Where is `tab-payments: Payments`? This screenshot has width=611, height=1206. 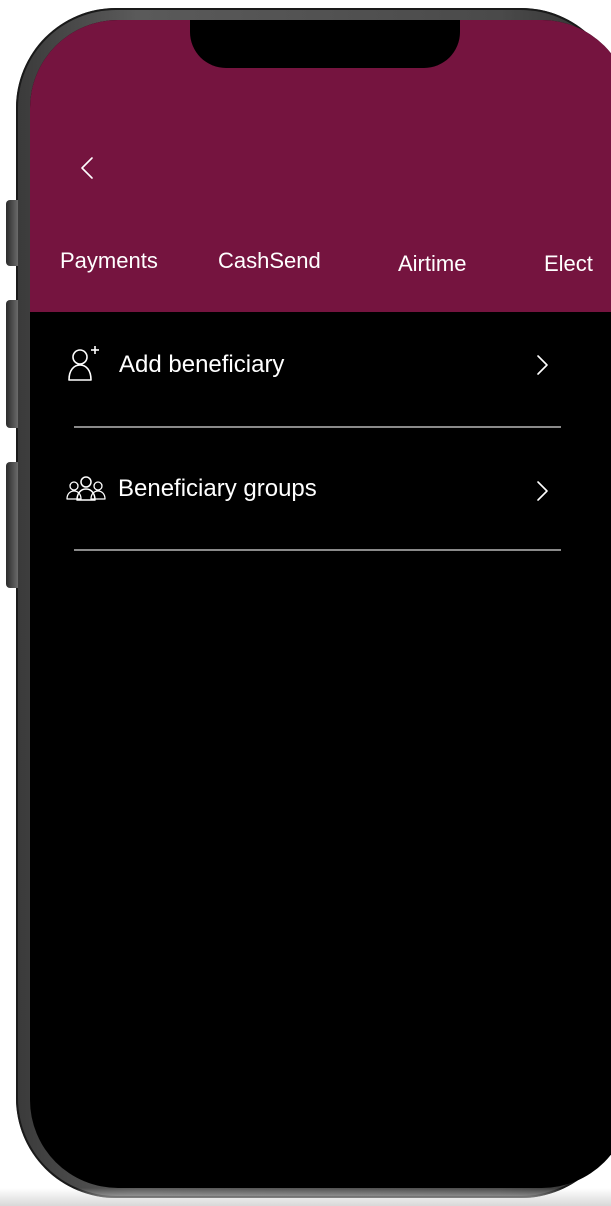
tab-payments: Payments is located at coordinates (109, 261).